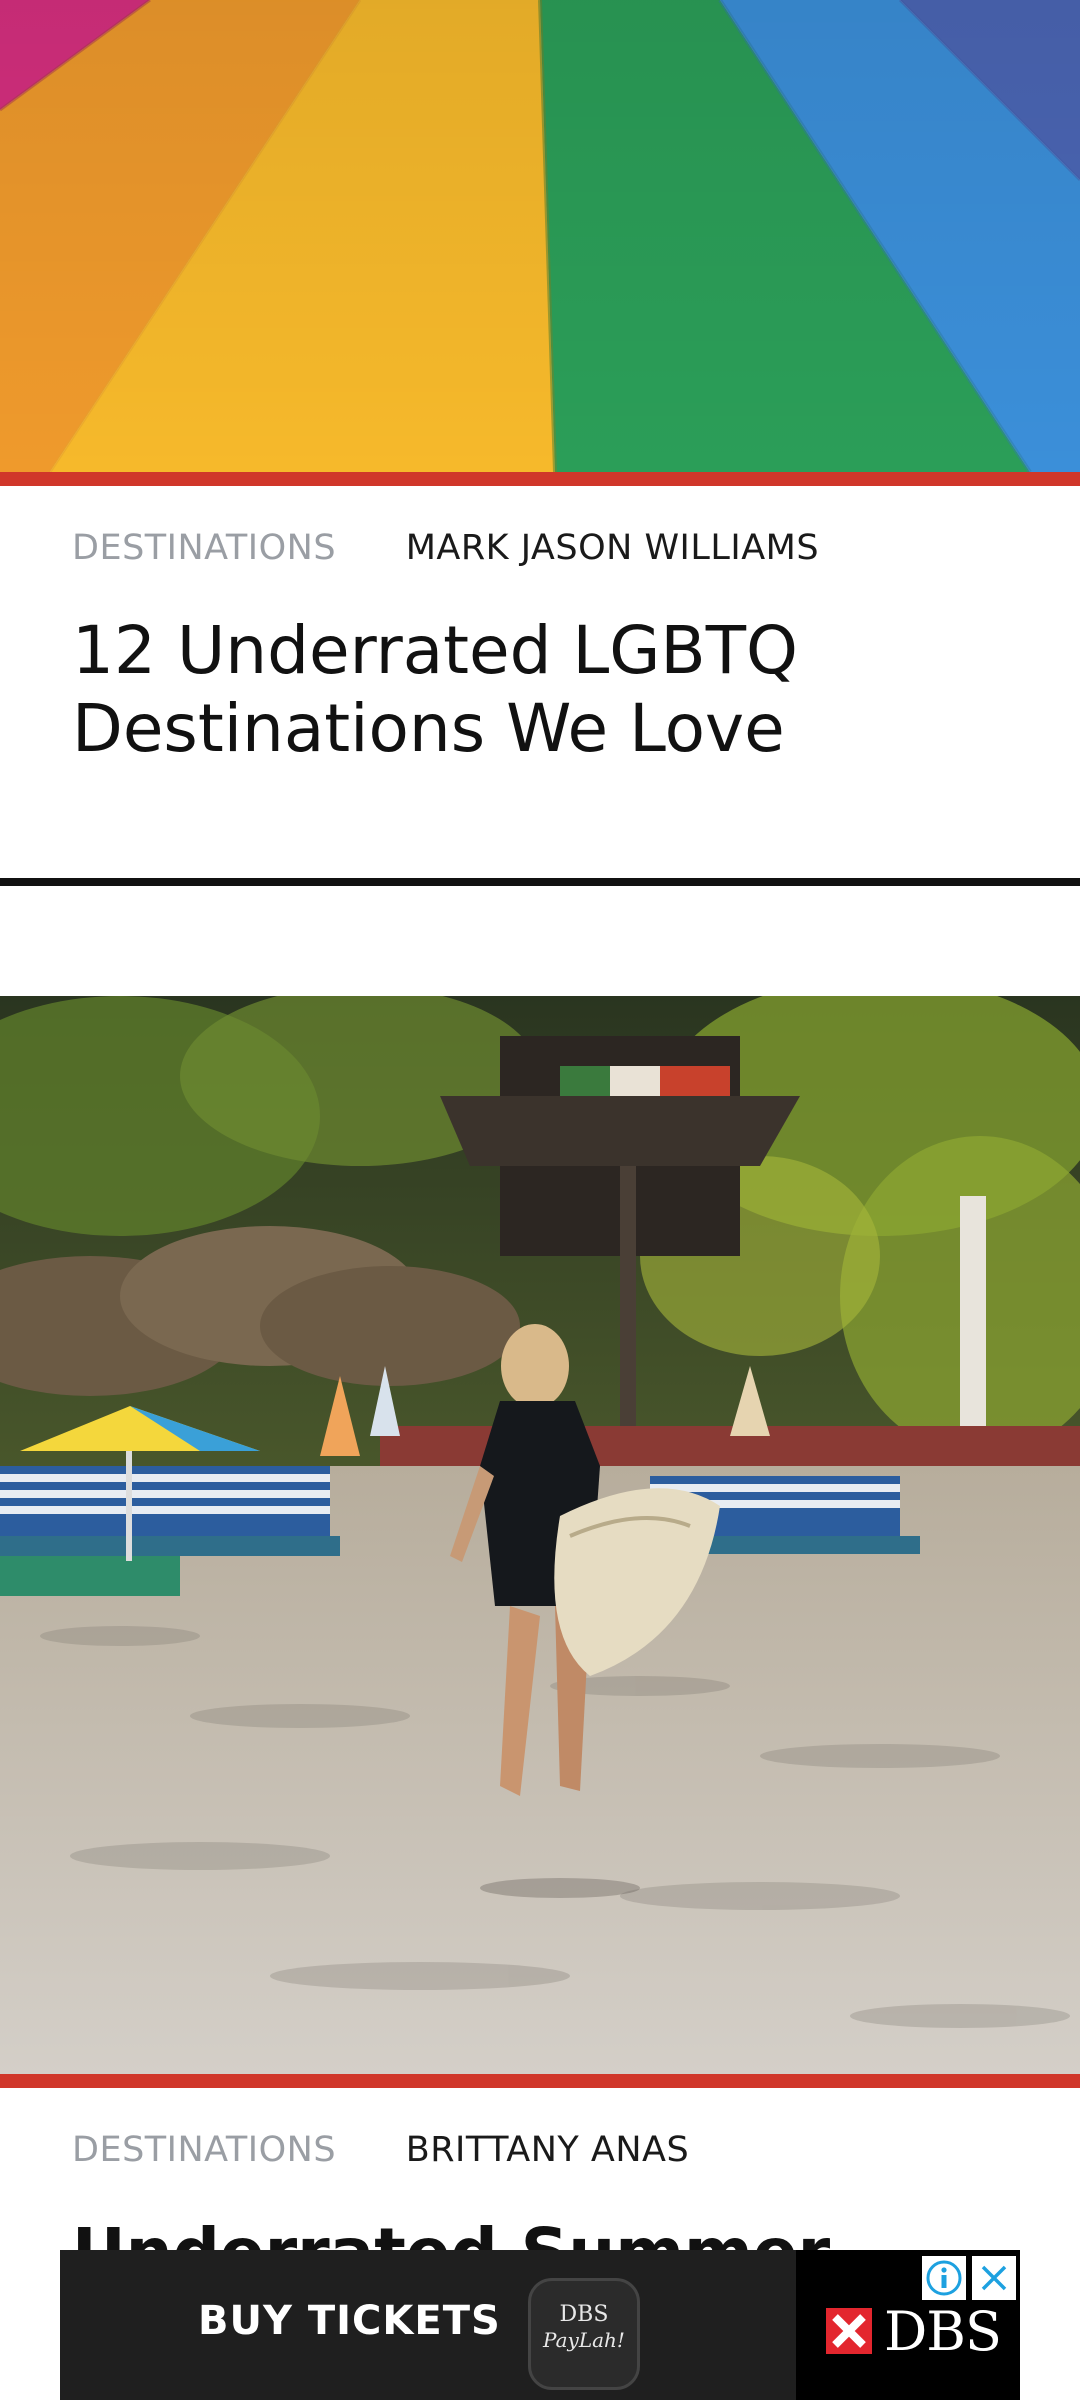  I want to click on article-title-line: Destinations We Love, so click(428, 728).